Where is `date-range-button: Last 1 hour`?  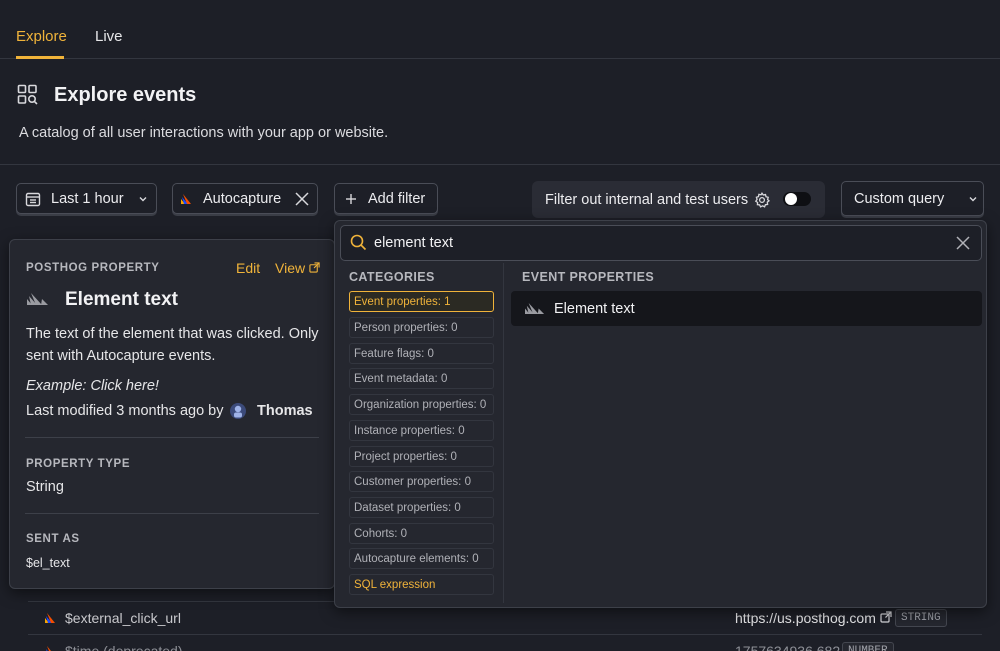 date-range-button: Last 1 hour is located at coordinates (86, 198).